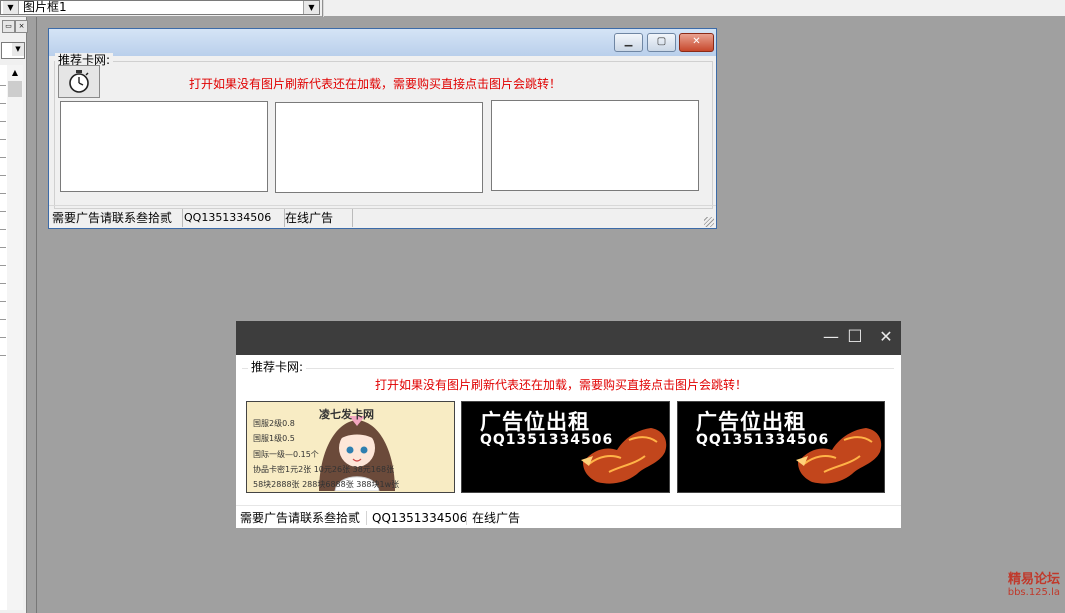 The height and width of the screenshot is (613, 1065). What do you see at coordinates (286, 454) in the screenshot?
I see `price-line-3: 国际一级—0.15个` at bounding box center [286, 454].